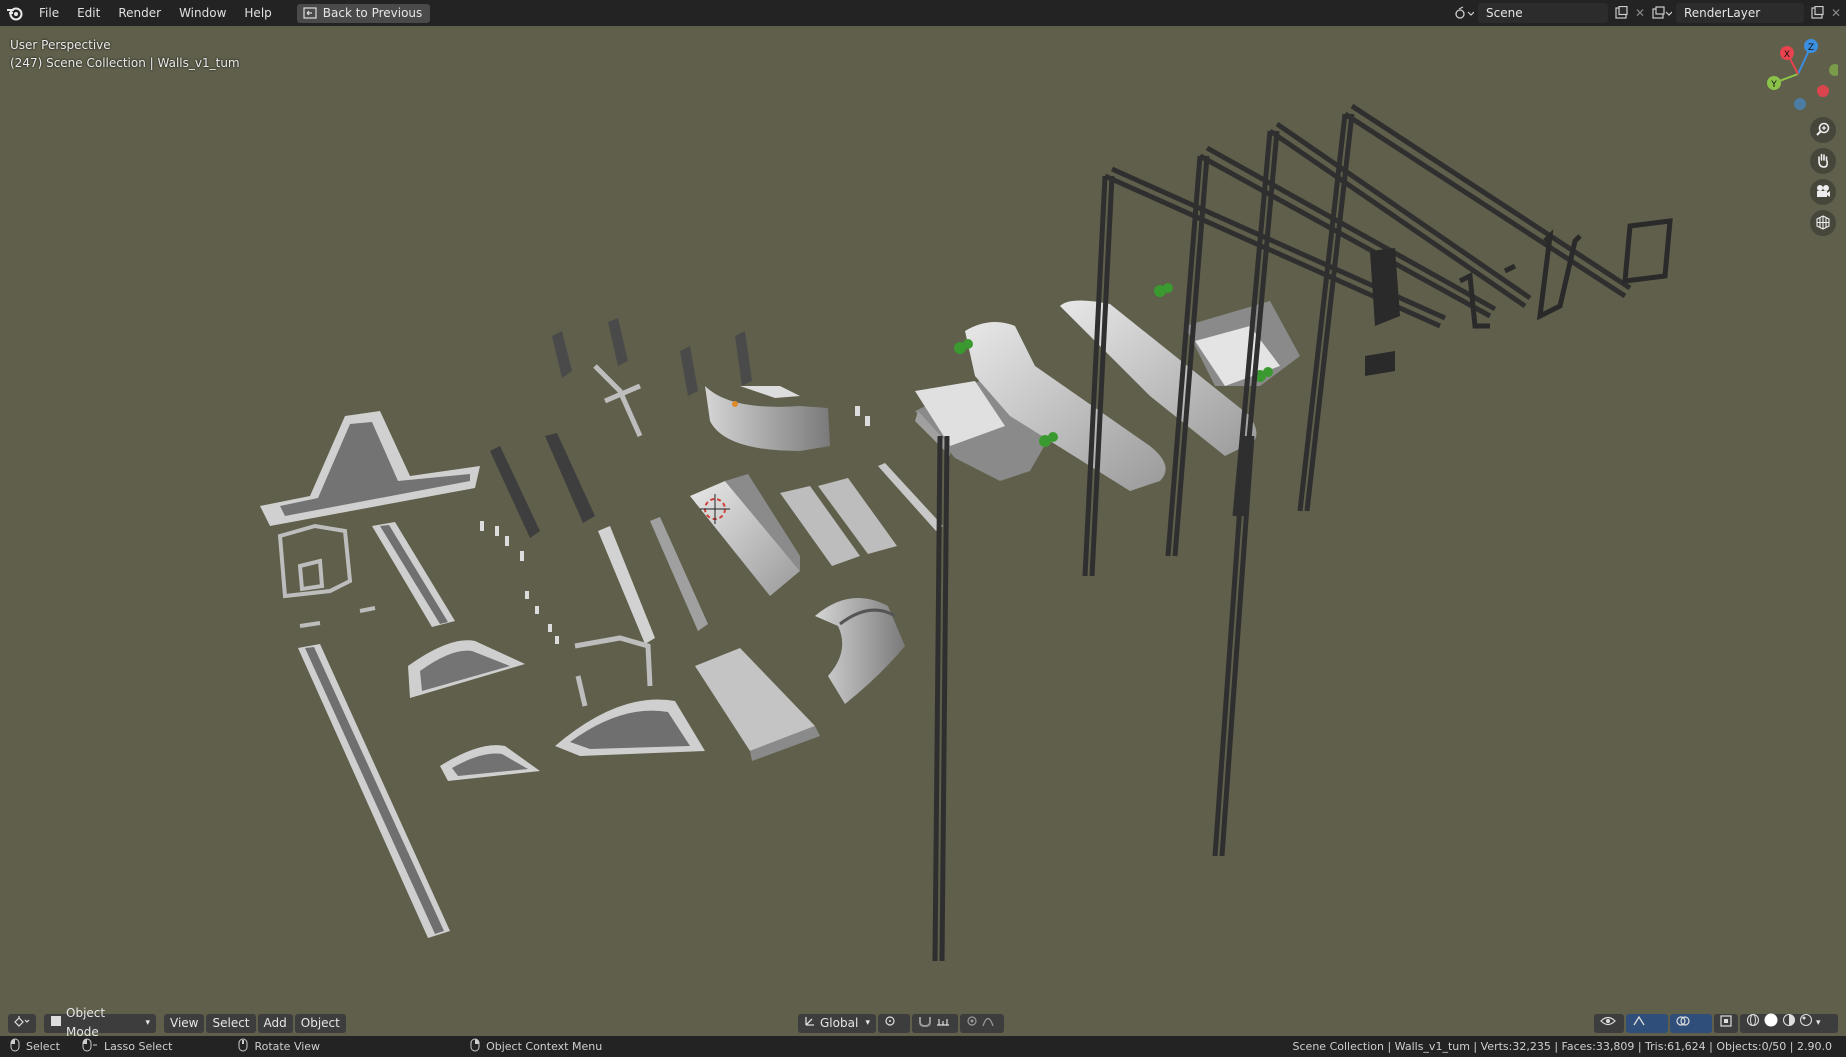  What do you see at coordinates (972, 1023) in the screenshot?
I see `proportional-icon` at bounding box center [972, 1023].